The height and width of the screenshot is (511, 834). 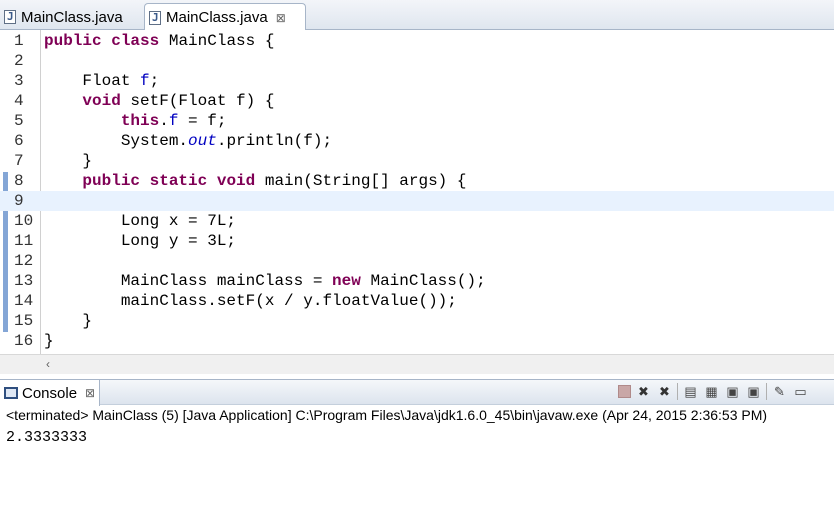 I want to click on code-line: 3 Float f;, so click(x=417, y=81).